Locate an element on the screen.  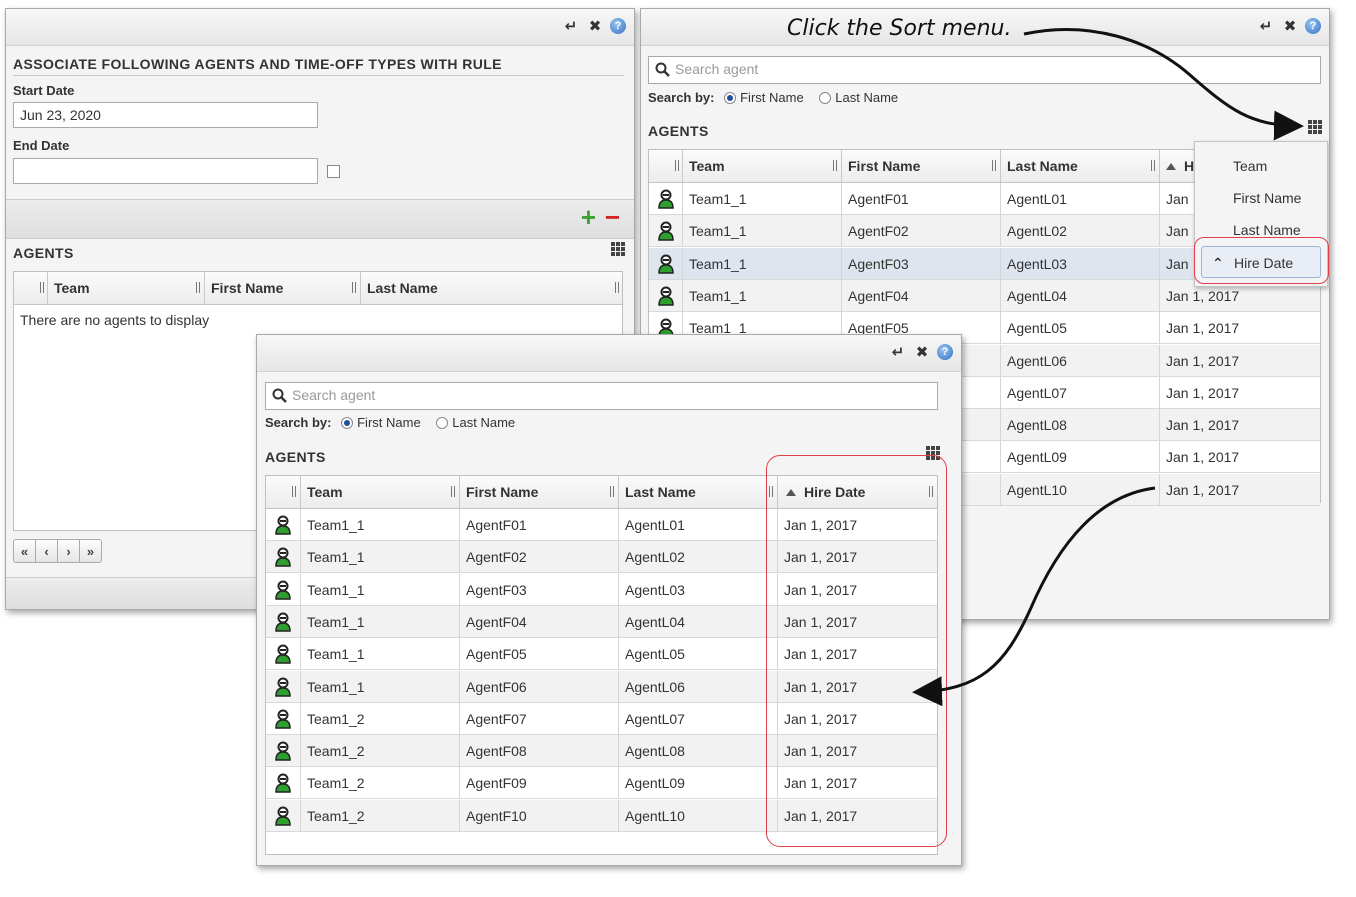
callout-hire-date-menu is located at coordinates (1261, 260).